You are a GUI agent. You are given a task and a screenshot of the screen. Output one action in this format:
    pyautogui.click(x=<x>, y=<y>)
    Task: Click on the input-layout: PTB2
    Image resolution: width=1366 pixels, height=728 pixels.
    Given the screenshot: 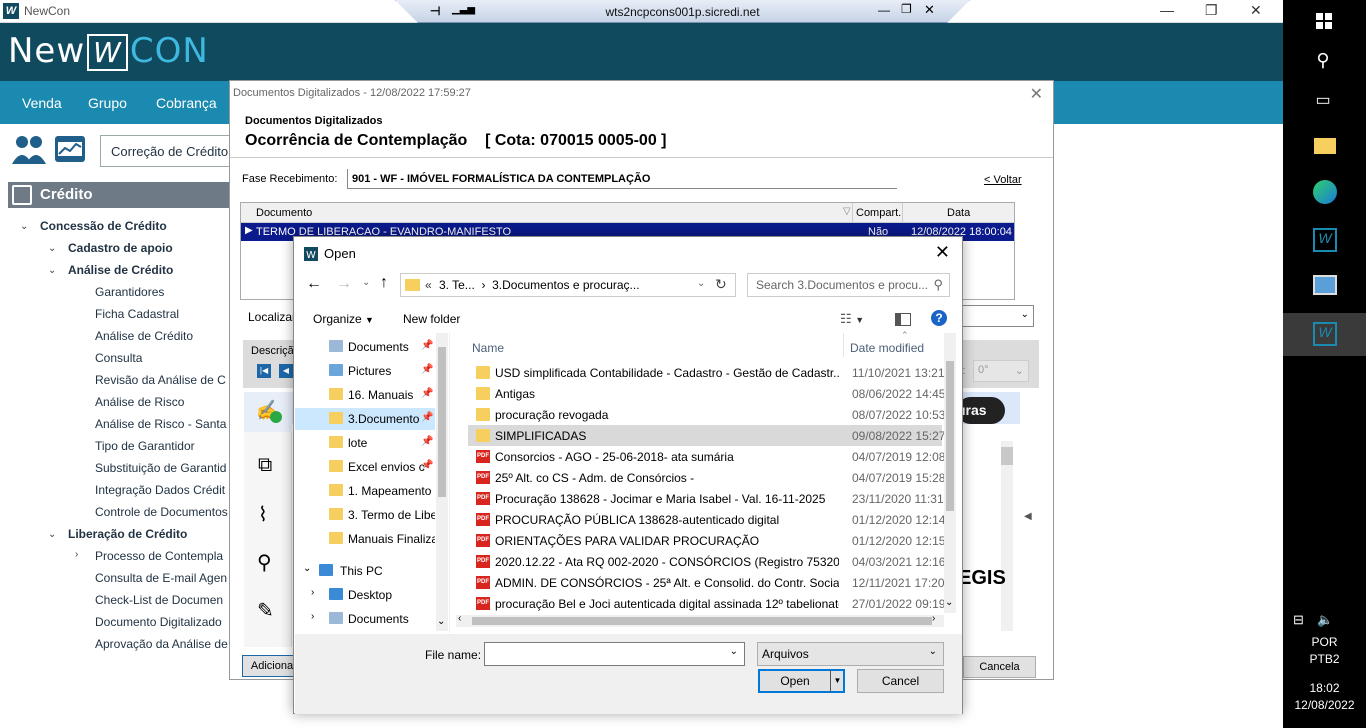 What is the action you would take?
    pyautogui.click(x=1324, y=659)
    